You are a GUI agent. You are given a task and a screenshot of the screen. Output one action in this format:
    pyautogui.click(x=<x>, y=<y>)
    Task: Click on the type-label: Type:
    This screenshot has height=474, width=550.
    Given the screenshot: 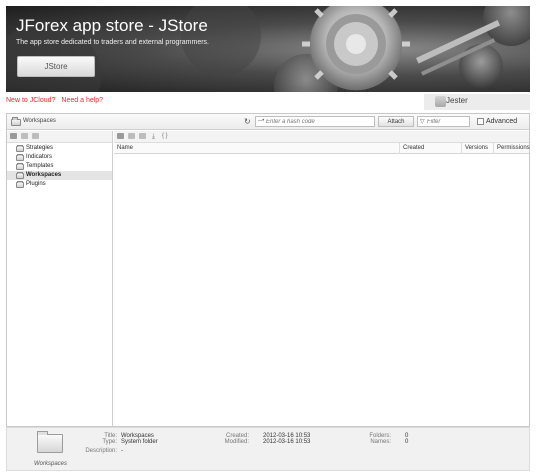 What is the action you would take?
    pyautogui.click(x=109, y=442)
    